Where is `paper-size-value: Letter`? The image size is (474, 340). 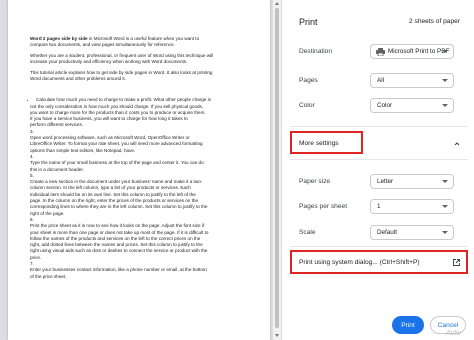 paper-size-value: Letter is located at coordinates (385, 181).